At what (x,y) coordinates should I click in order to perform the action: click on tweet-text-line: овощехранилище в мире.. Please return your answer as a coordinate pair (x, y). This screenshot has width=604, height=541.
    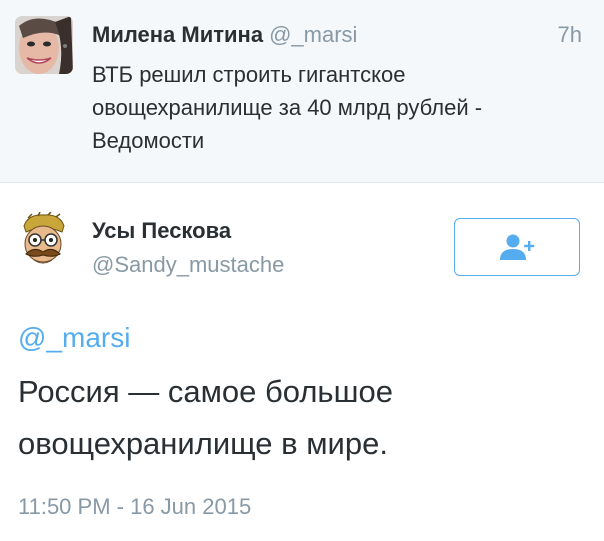
    Looking at the image, I should click on (203, 443).